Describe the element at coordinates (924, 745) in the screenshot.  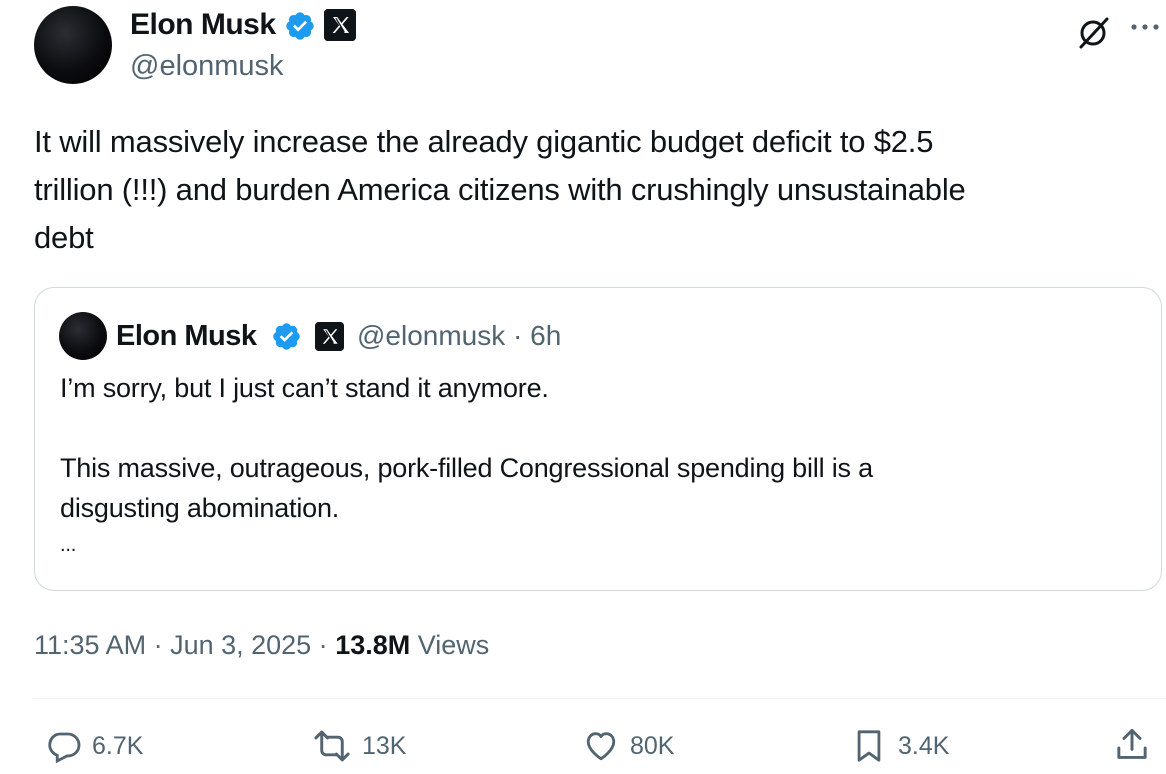
I see `bookmark-count: 3.4K` at that location.